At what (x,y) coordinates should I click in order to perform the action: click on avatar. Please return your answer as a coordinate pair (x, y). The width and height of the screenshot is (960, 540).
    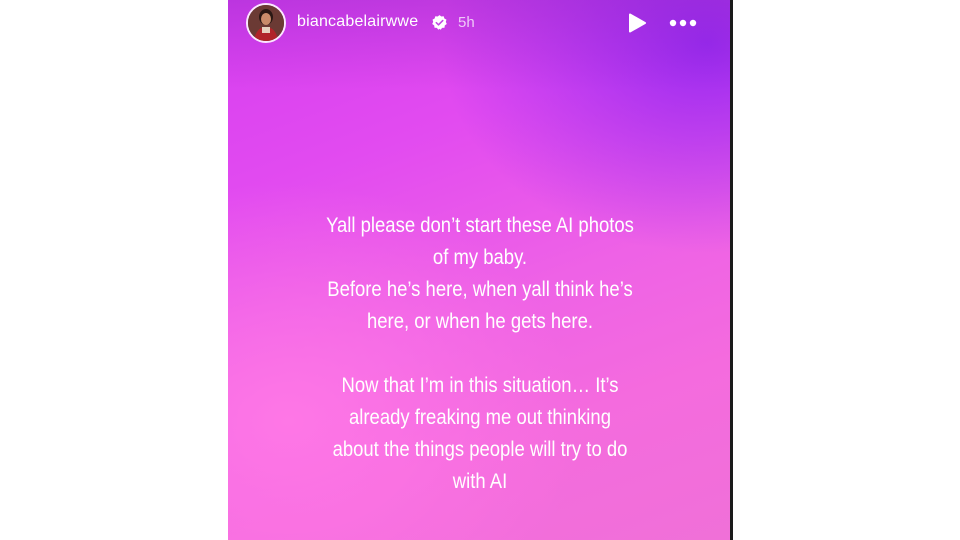
    Looking at the image, I should click on (266, 23).